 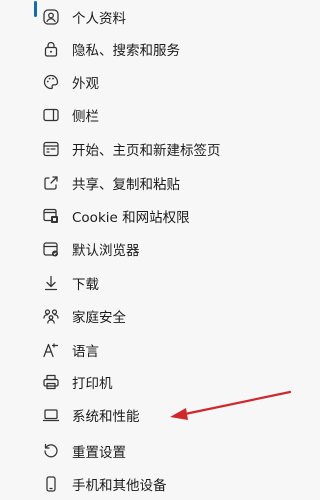 What do you see at coordinates (85, 351) in the screenshot?
I see `menu-item-label: 语言` at bounding box center [85, 351].